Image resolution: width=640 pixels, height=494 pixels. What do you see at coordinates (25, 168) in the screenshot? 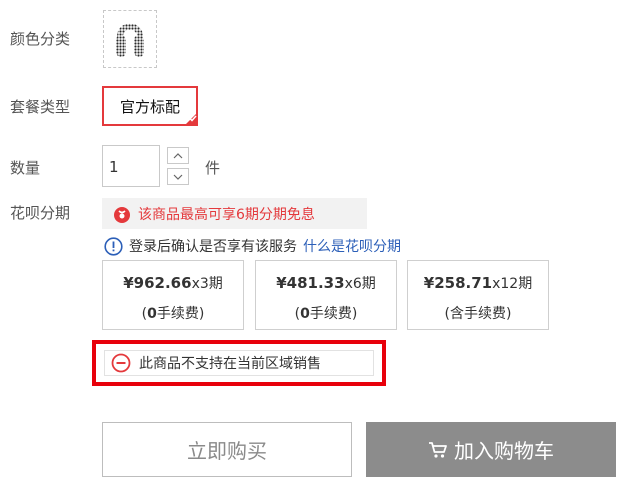
I see `quantity-label: 数量` at bounding box center [25, 168].